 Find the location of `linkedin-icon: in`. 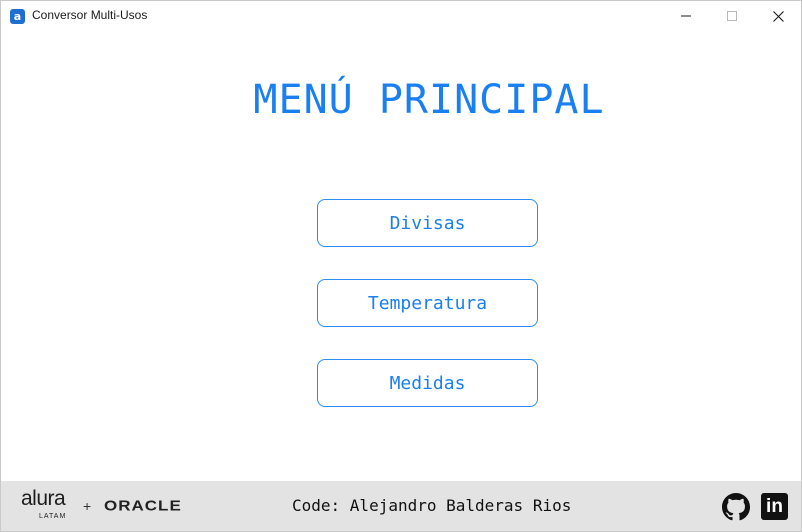

linkedin-icon: in is located at coordinates (774, 506).